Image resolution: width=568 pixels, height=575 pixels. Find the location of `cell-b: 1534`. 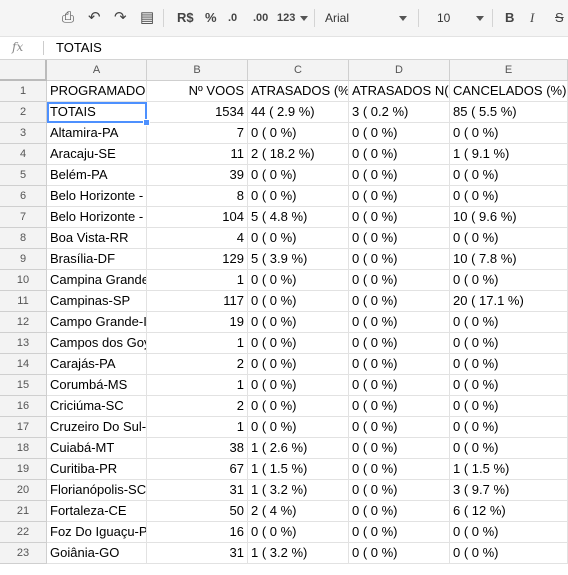

cell-b: 1534 is located at coordinates (197, 112).